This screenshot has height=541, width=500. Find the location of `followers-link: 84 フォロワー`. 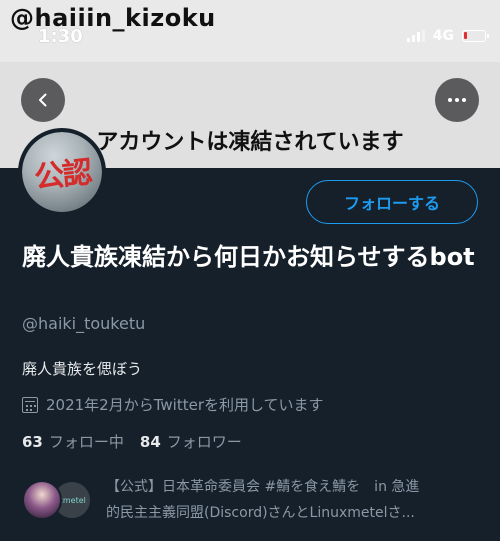

followers-link: 84 フォロワー is located at coordinates (191, 441).